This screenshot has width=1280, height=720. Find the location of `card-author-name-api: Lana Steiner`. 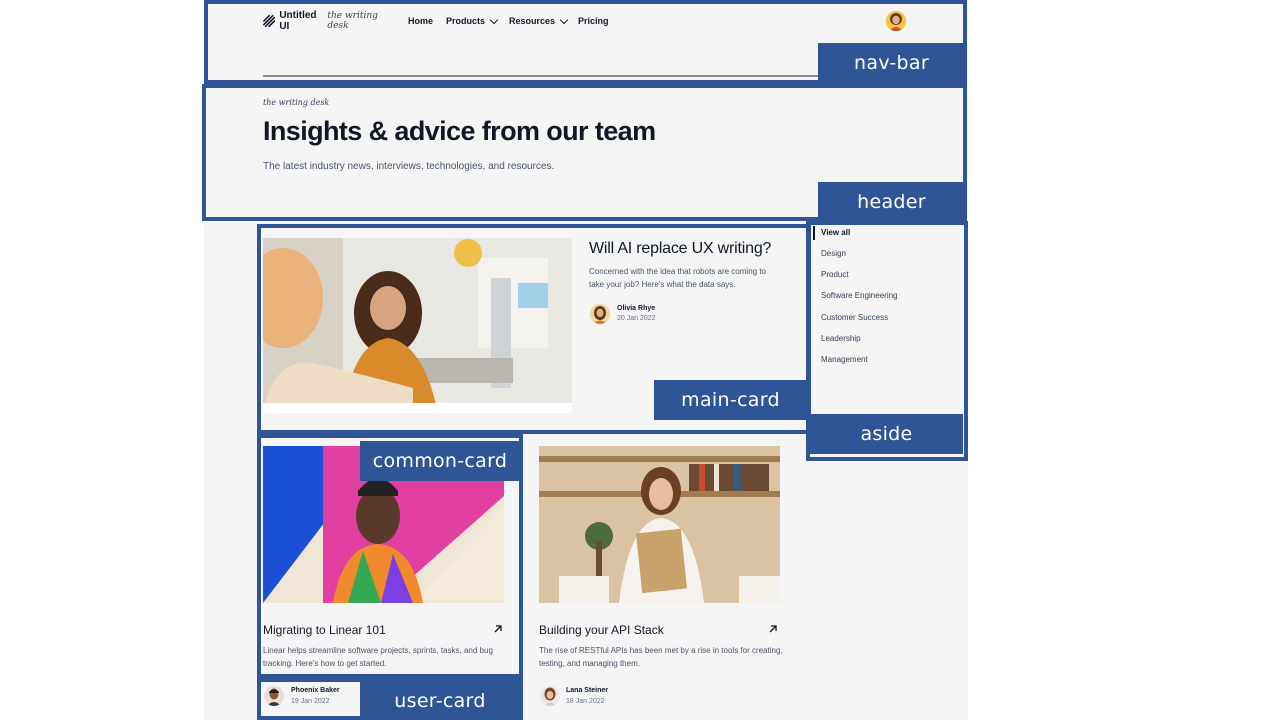

card-author-name-api: Lana Steiner is located at coordinates (587, 690).